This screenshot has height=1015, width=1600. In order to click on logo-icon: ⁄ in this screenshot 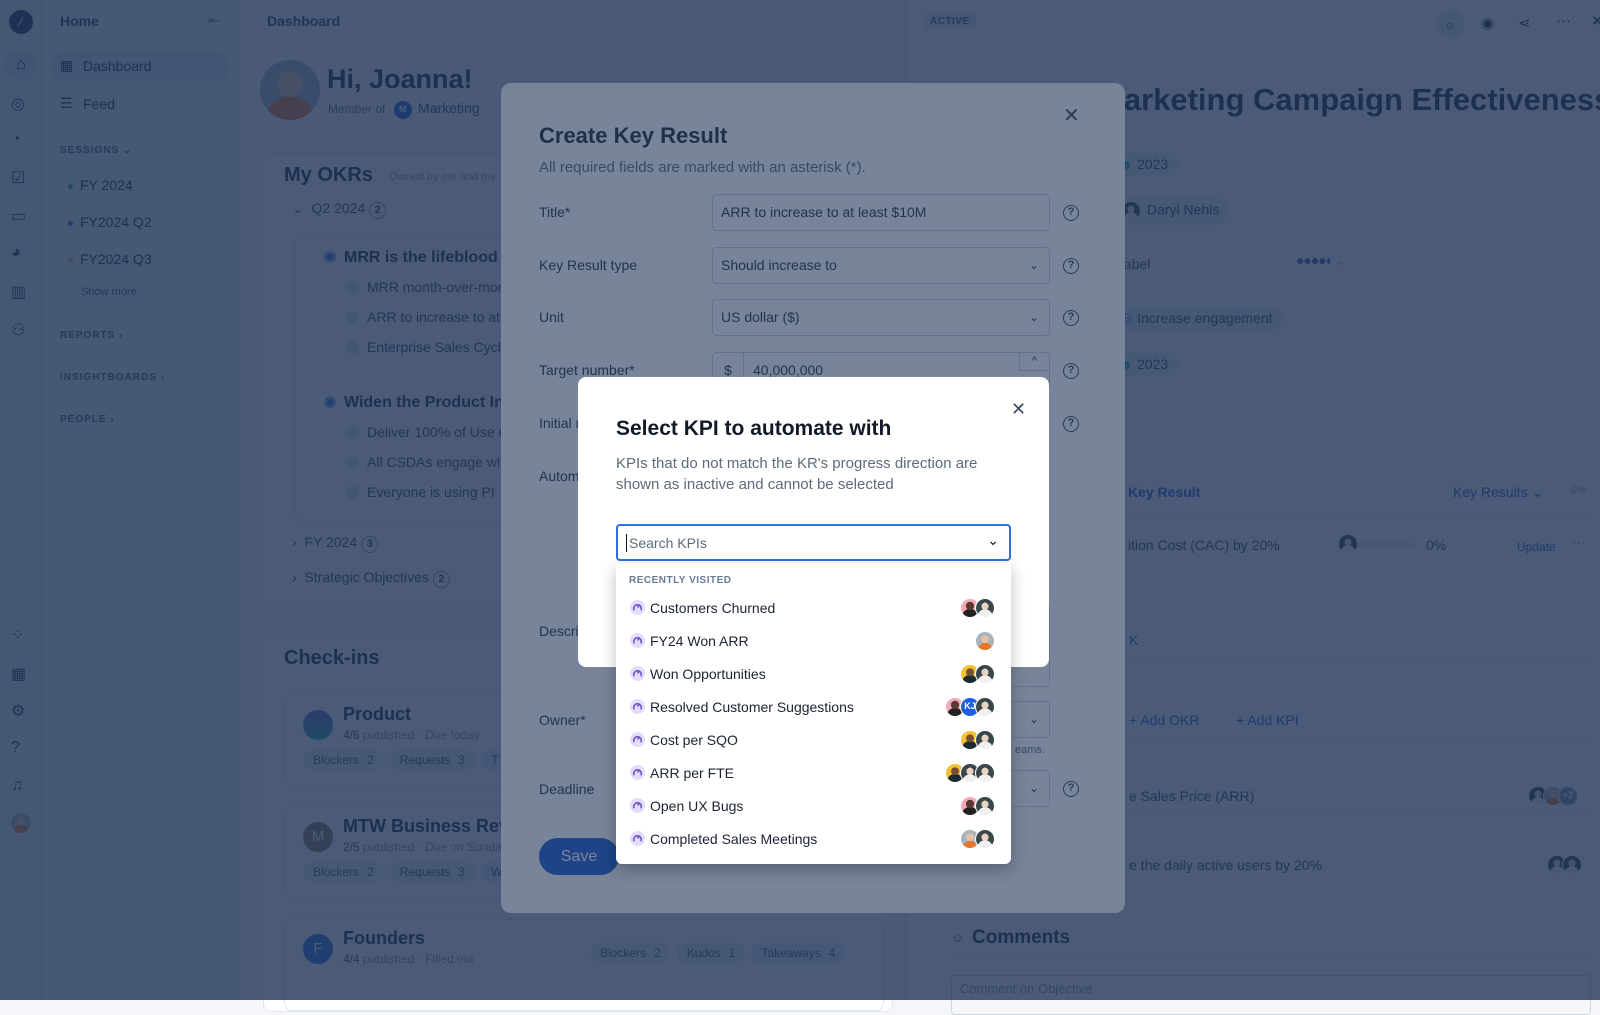, I will do `click(21, 22)`.